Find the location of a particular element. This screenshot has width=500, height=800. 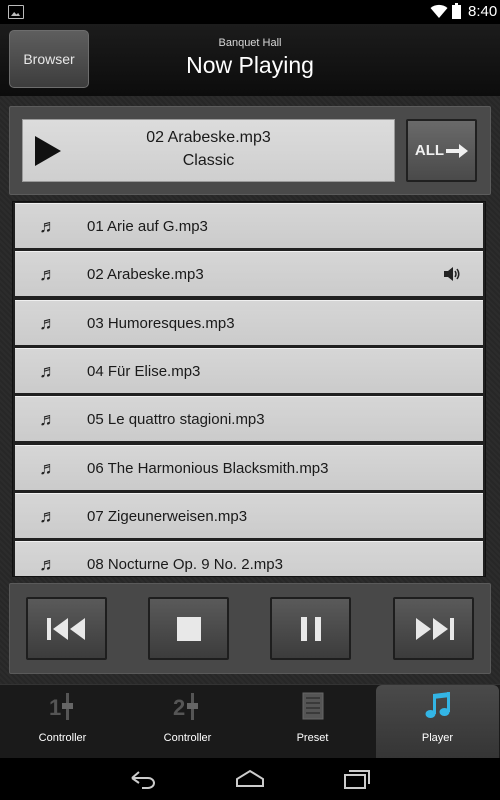

tab-label: Player is located at coordinates (437, 738).